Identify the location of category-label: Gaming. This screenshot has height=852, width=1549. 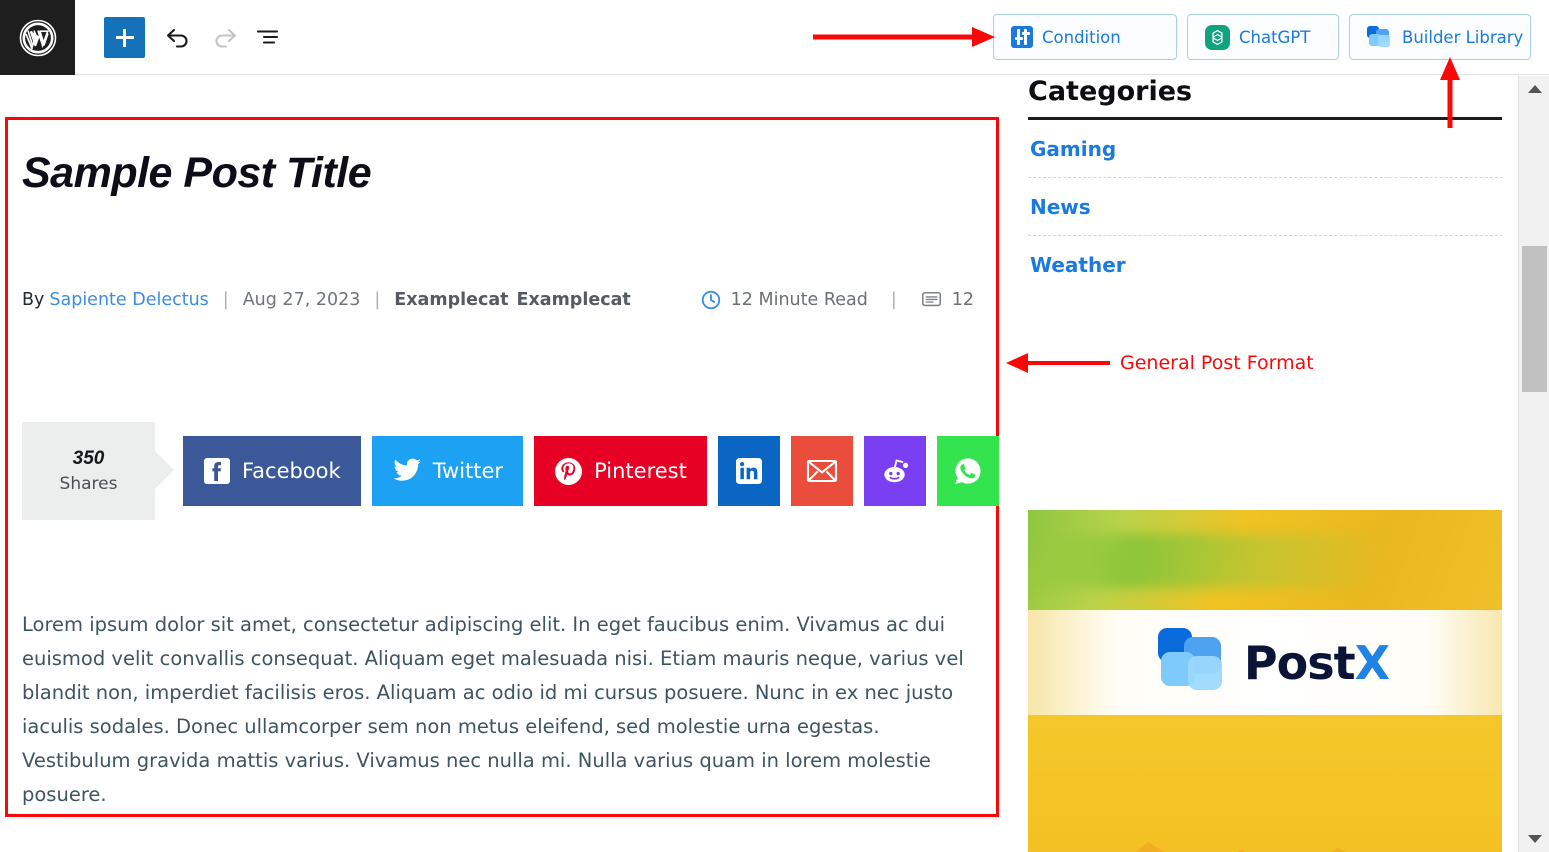
(1073, 149).